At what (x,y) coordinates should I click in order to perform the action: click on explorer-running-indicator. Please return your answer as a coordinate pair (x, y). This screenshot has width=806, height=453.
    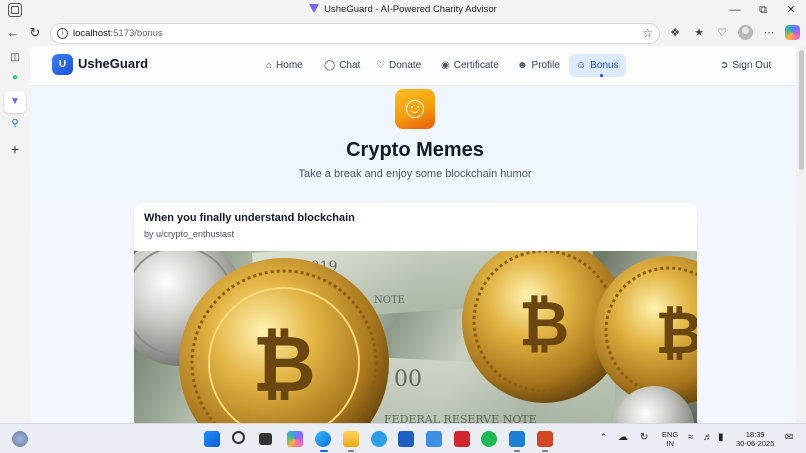
    Looking at the image, I should click on (351, 451).